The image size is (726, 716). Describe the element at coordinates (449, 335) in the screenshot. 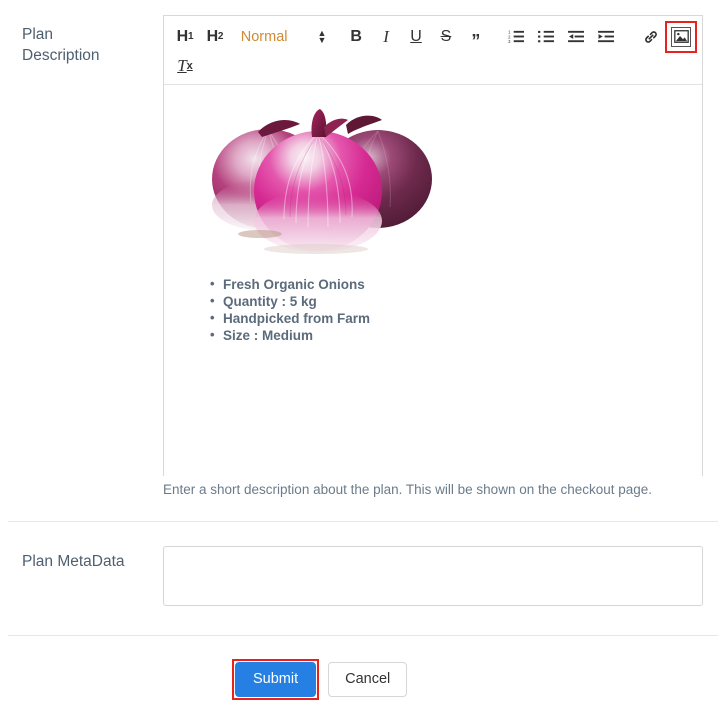

I see `list-item: Size : Medium` at that location.